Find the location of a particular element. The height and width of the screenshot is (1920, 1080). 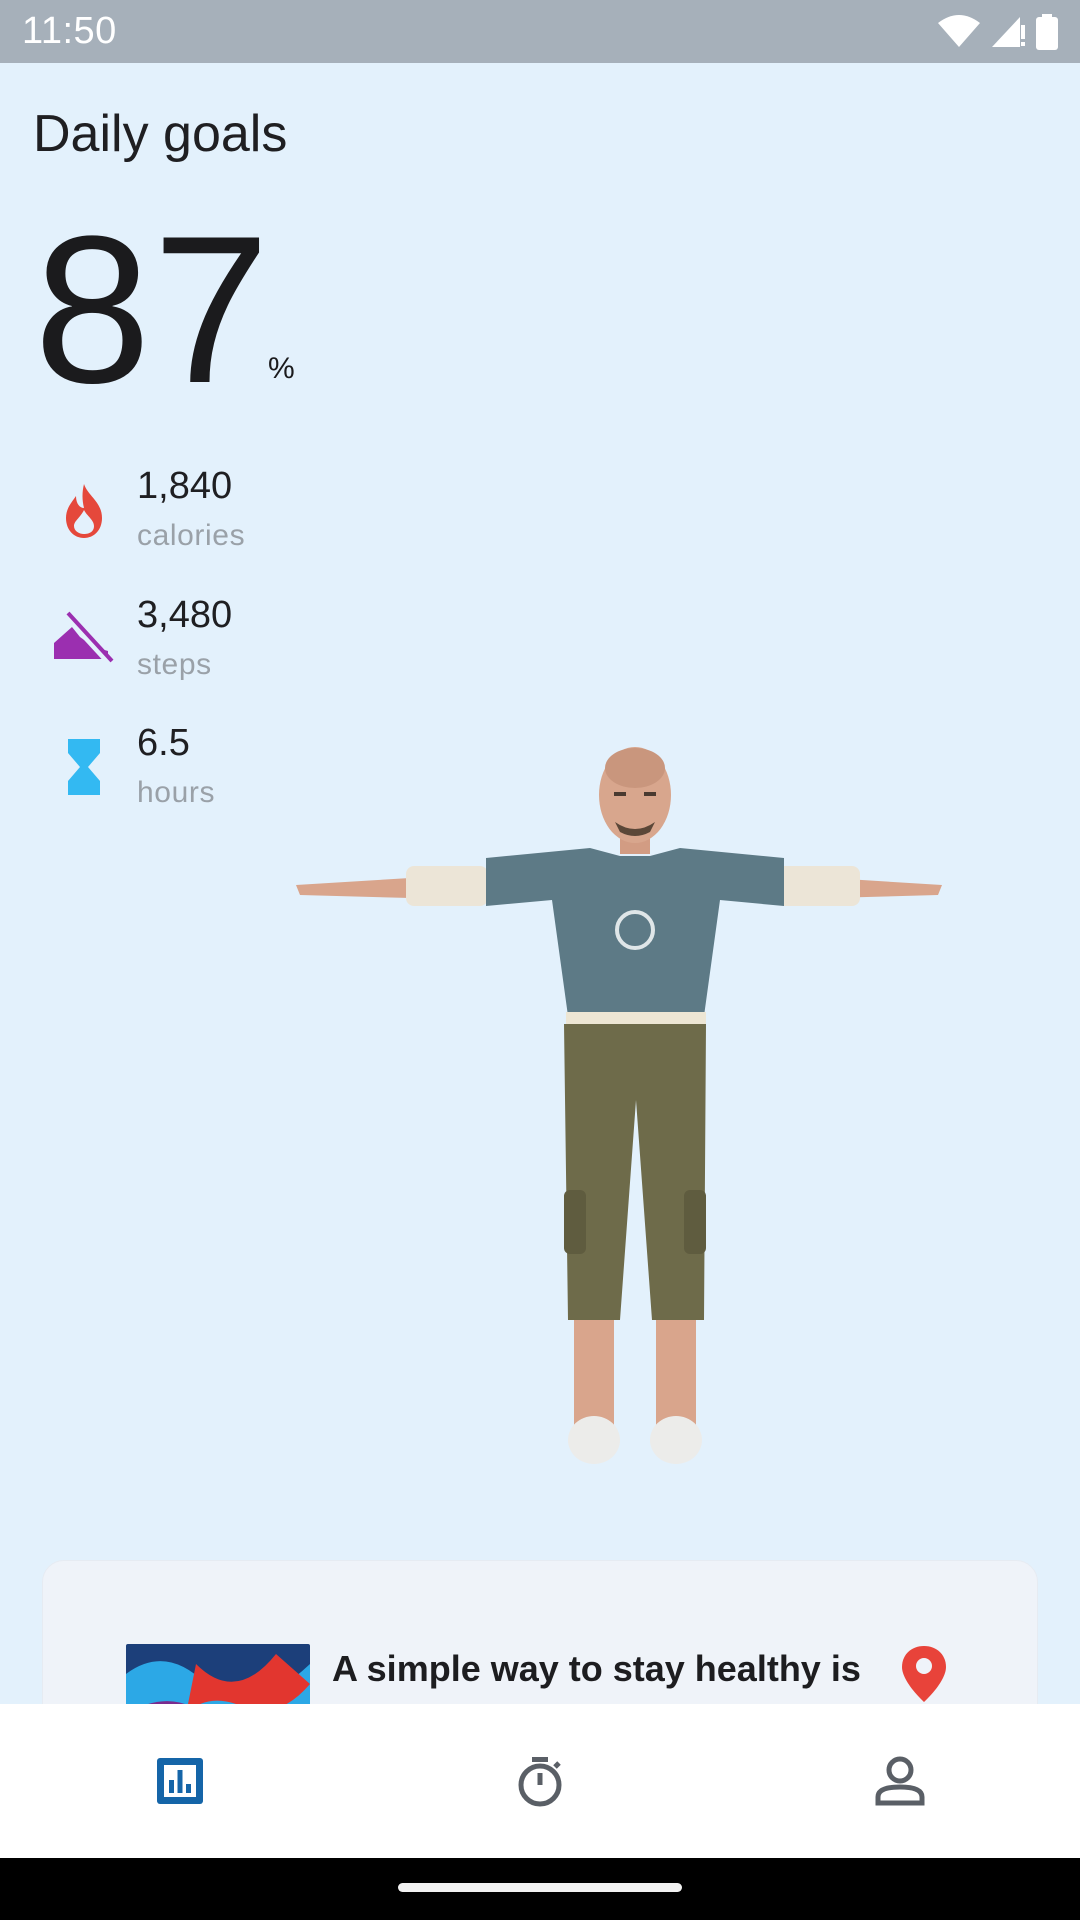

battery-icon is located at coordinates (1047, 31).